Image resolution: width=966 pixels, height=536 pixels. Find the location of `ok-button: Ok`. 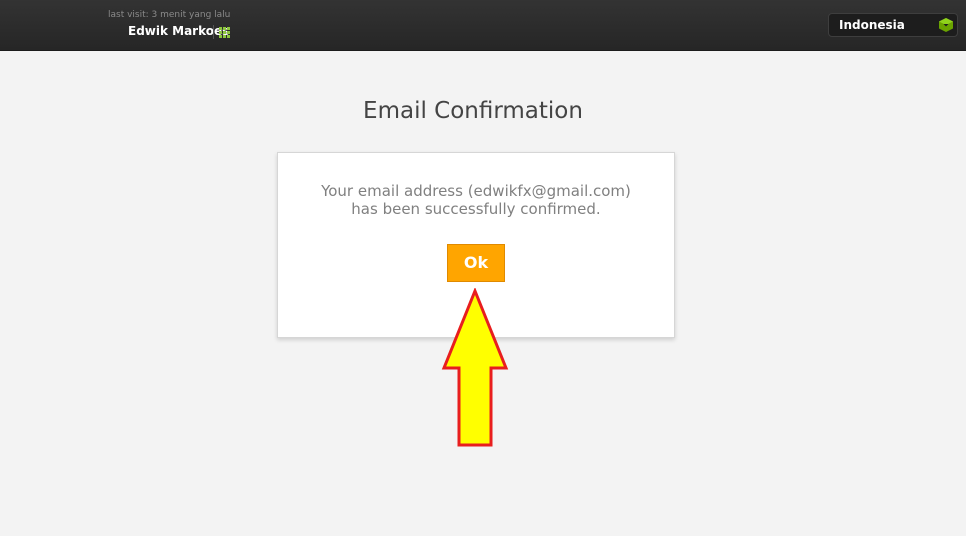

ok-button: Ok is located at coordinates (476, 263).